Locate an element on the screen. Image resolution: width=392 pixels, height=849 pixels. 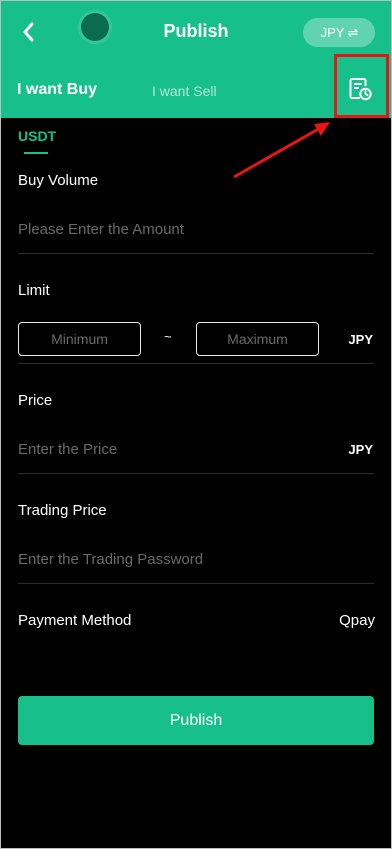
trading-label: Trading Price is located at coordinates (62, 510).